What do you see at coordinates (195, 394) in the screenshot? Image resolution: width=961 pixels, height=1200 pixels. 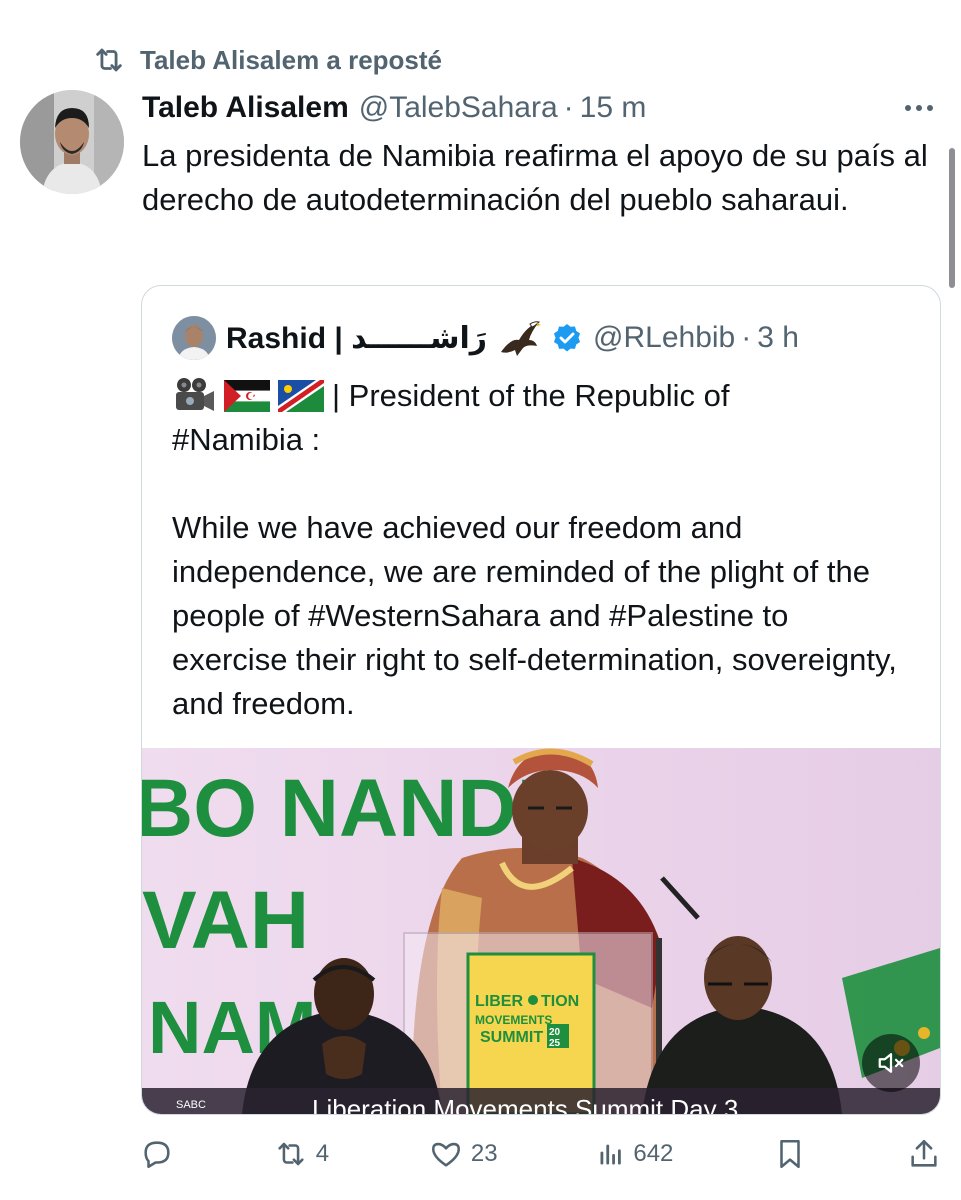 I see `movie-camera-icon` at bounding box center [195, 394].